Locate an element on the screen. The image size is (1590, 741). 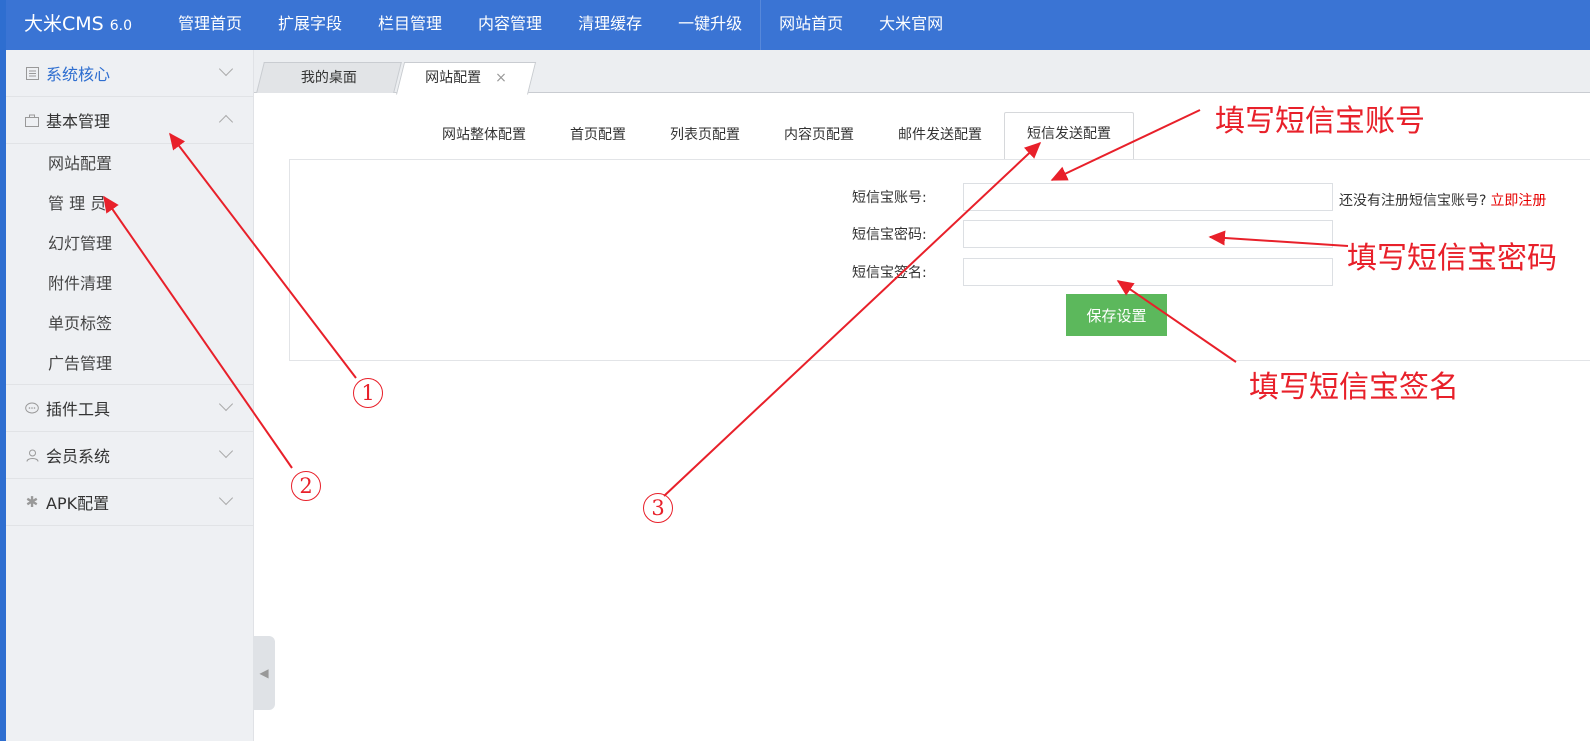
user-icon is located at coordinates (32, 455).